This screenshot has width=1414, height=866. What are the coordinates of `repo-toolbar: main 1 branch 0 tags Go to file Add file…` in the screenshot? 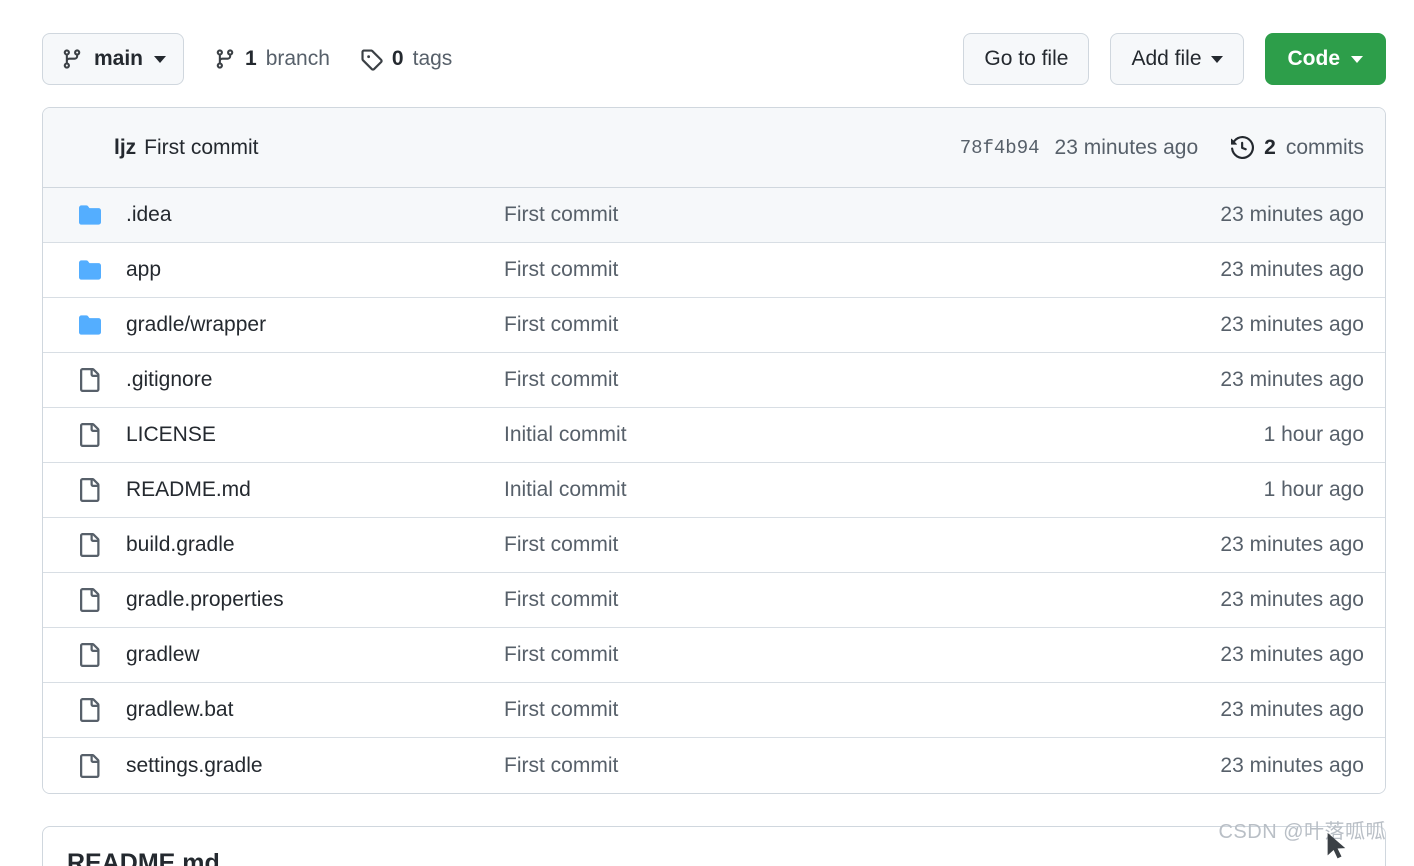 It's located at (714, 59).